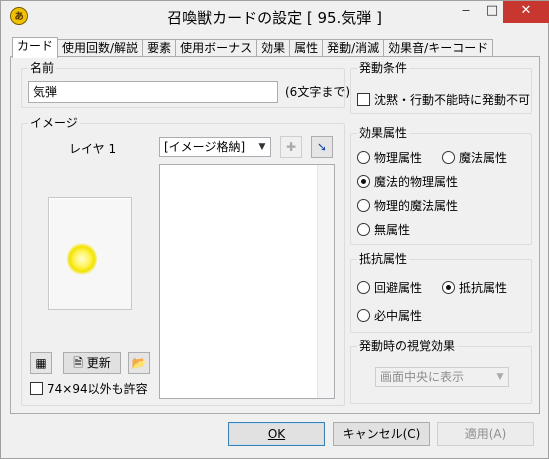  Describe the element at coordinates (441, 87) in the screenshot. I see `trigger-conditions-group: 発動条件 沈黙・行動不能時に発動不可` at that location.